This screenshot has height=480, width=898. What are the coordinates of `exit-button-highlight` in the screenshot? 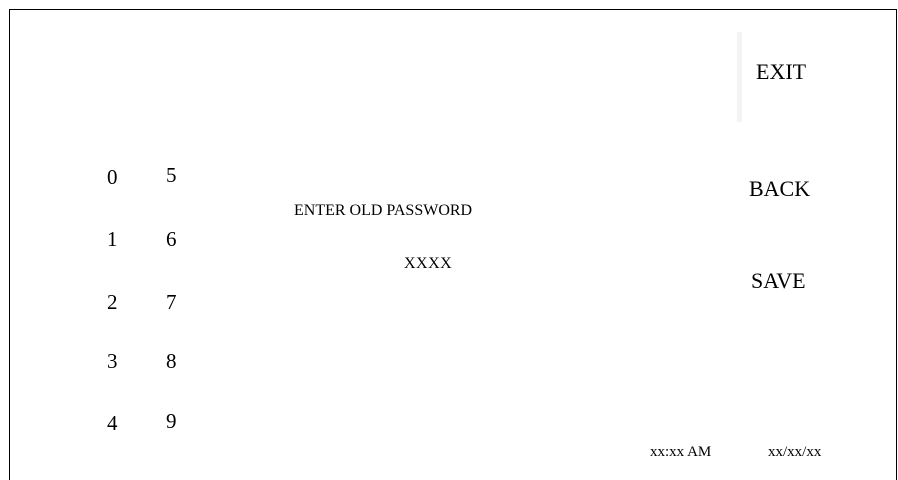 It's located at (739, 77).